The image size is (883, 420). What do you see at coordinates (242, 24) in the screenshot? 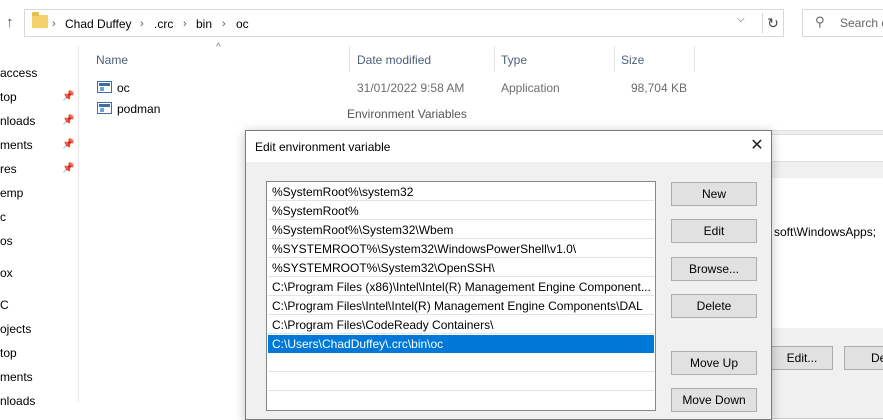
I see `breadcrumb-oc: oc` at bounding box center [242, 24].